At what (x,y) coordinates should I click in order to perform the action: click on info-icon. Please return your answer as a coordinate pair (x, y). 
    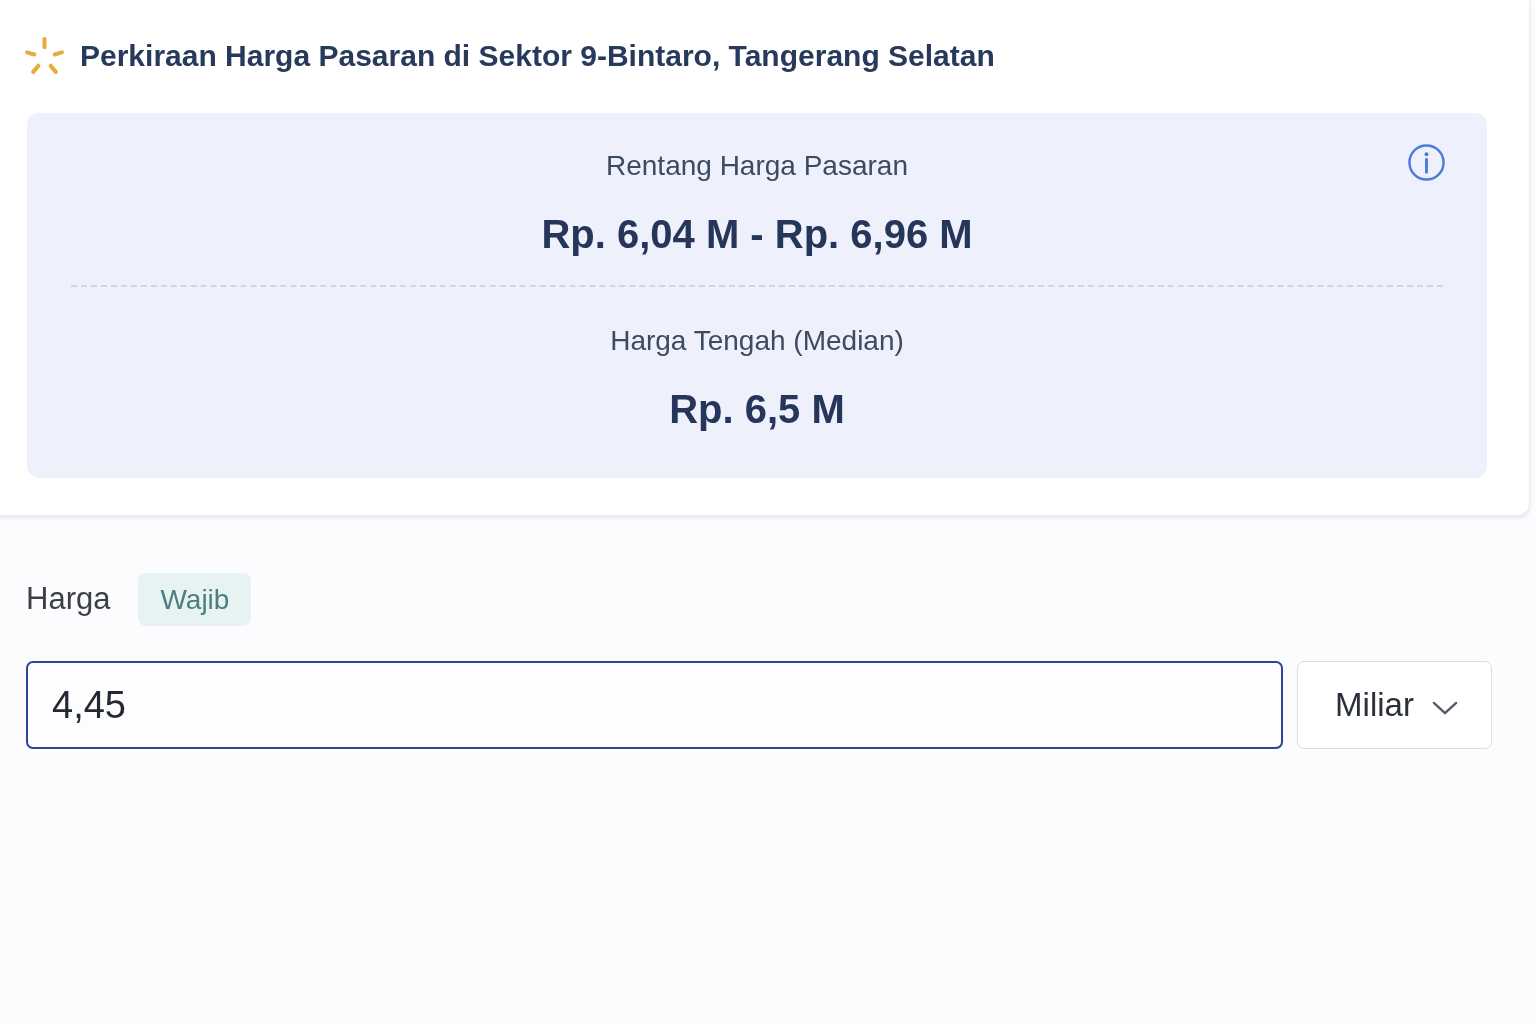
    Looking at the image, I should click on (1426, 162).